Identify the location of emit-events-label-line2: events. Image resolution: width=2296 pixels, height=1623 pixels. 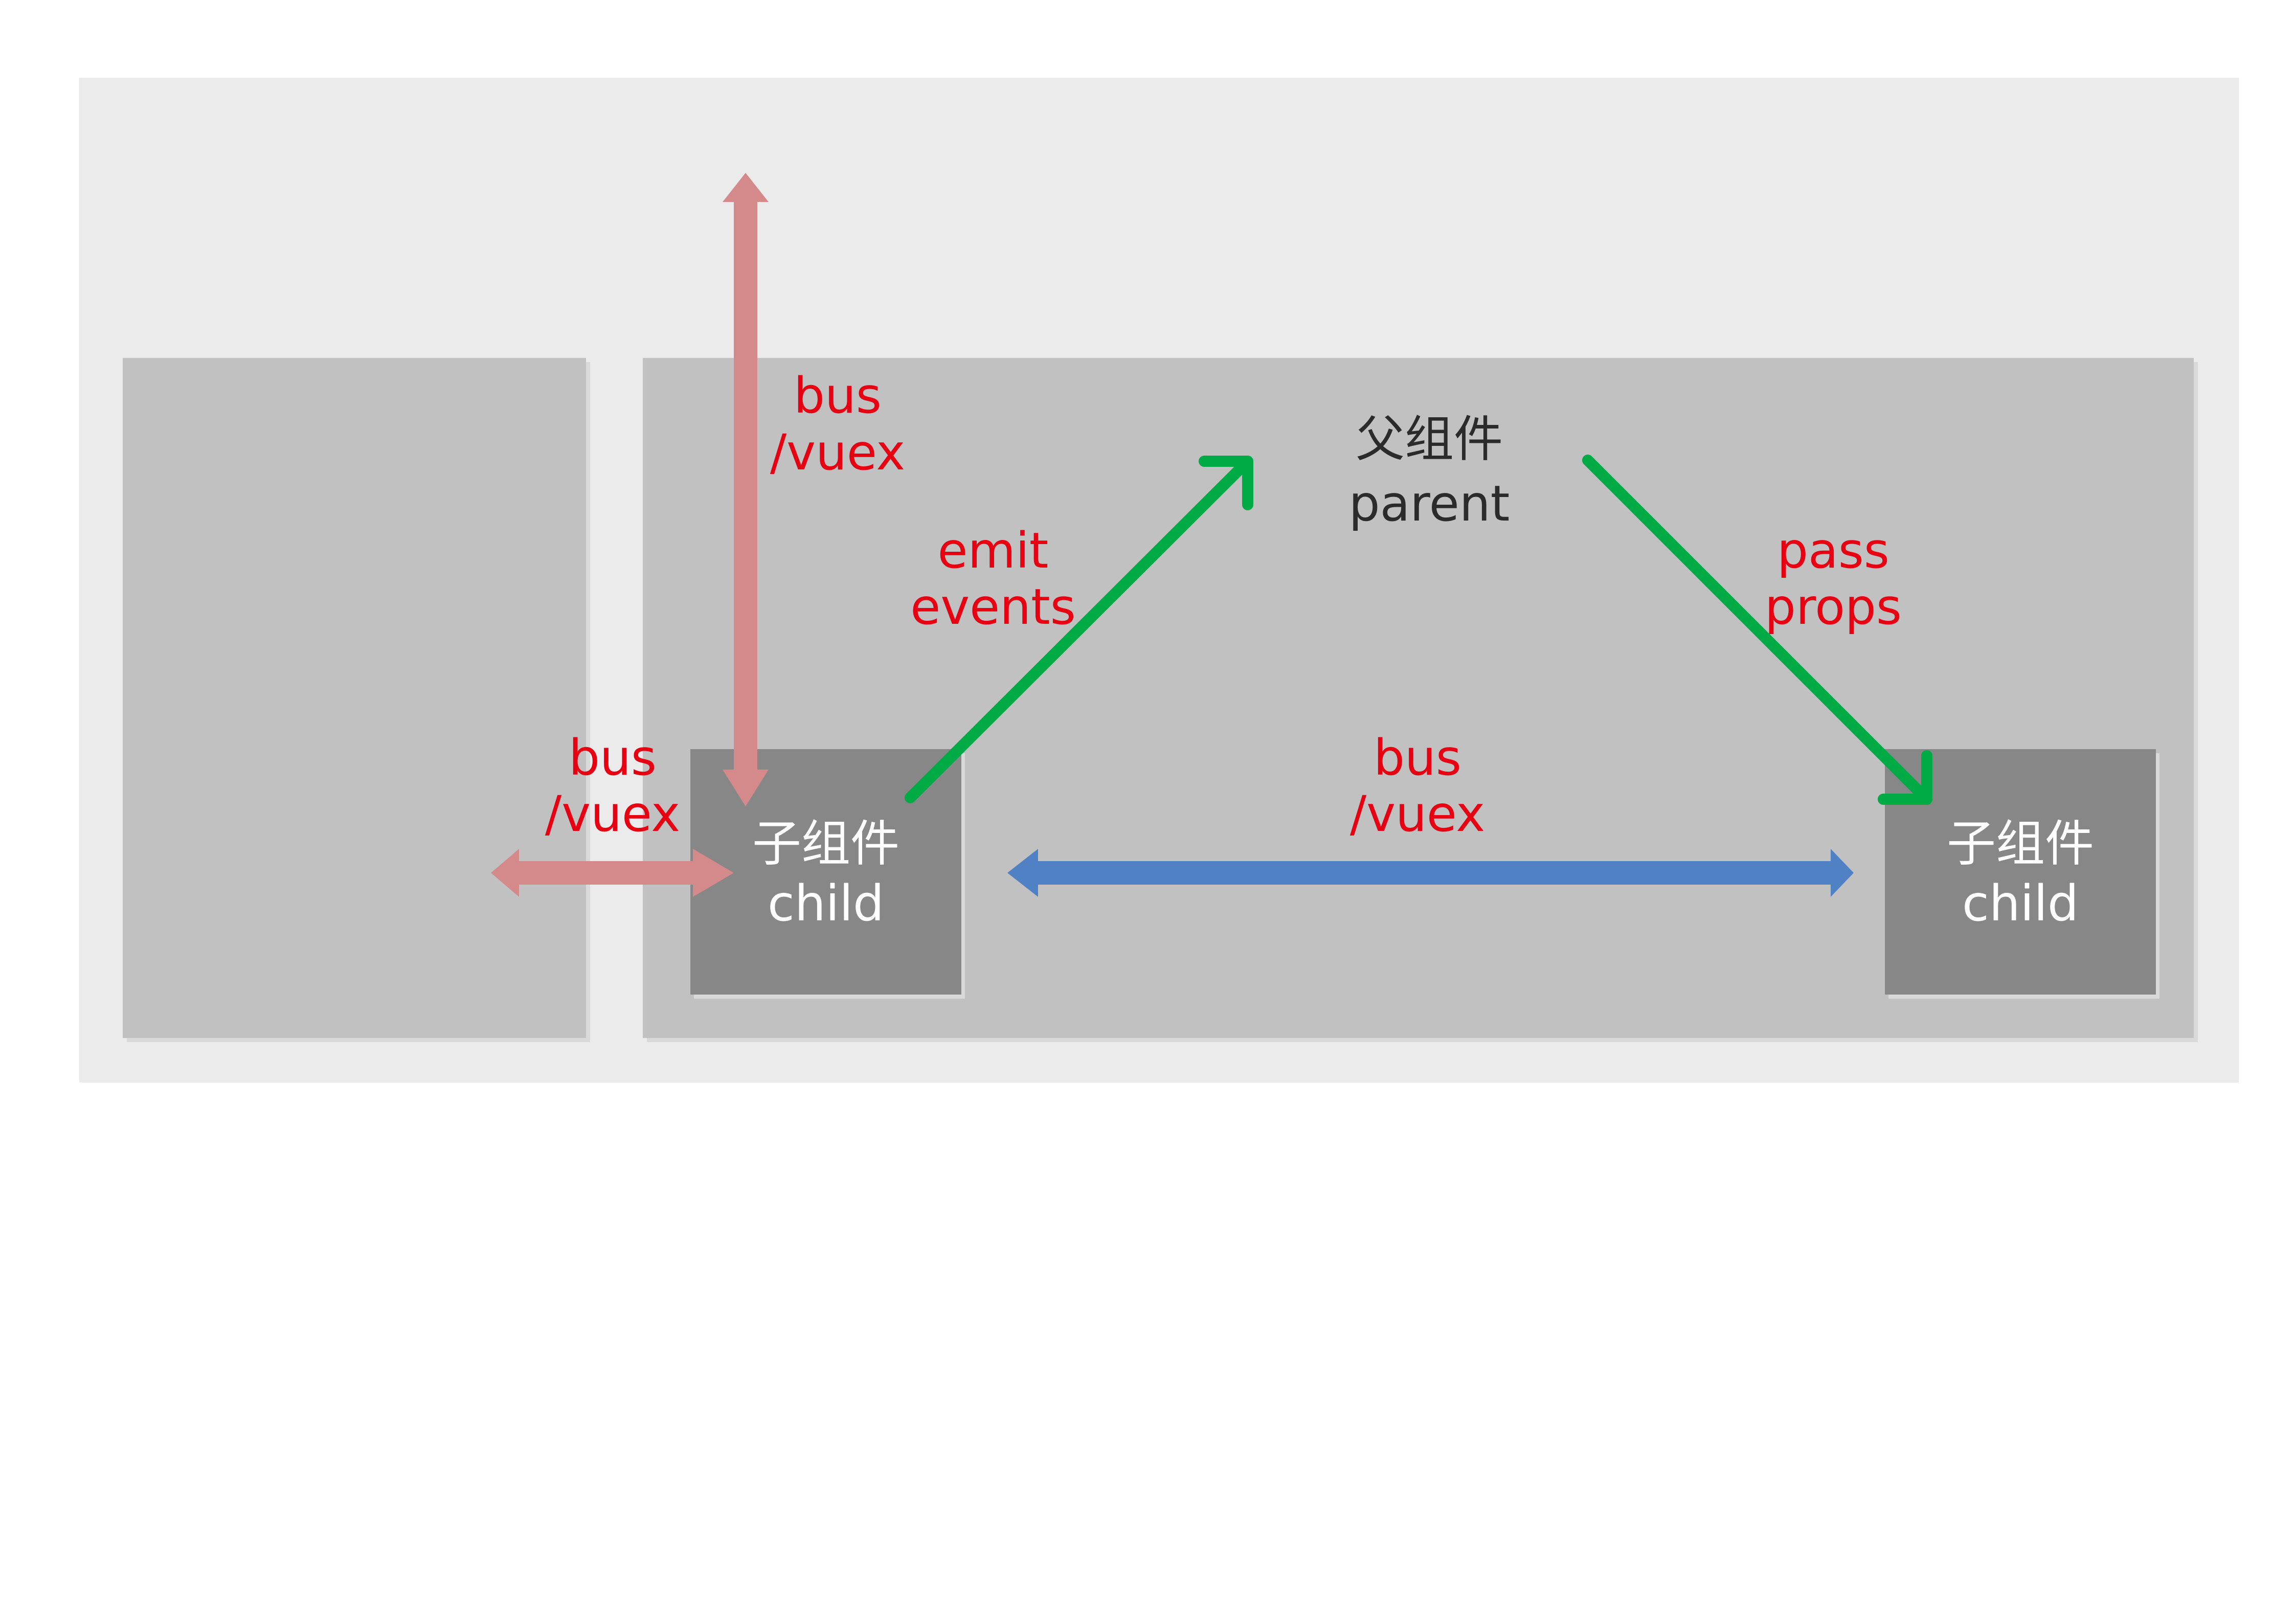
(993, 607).